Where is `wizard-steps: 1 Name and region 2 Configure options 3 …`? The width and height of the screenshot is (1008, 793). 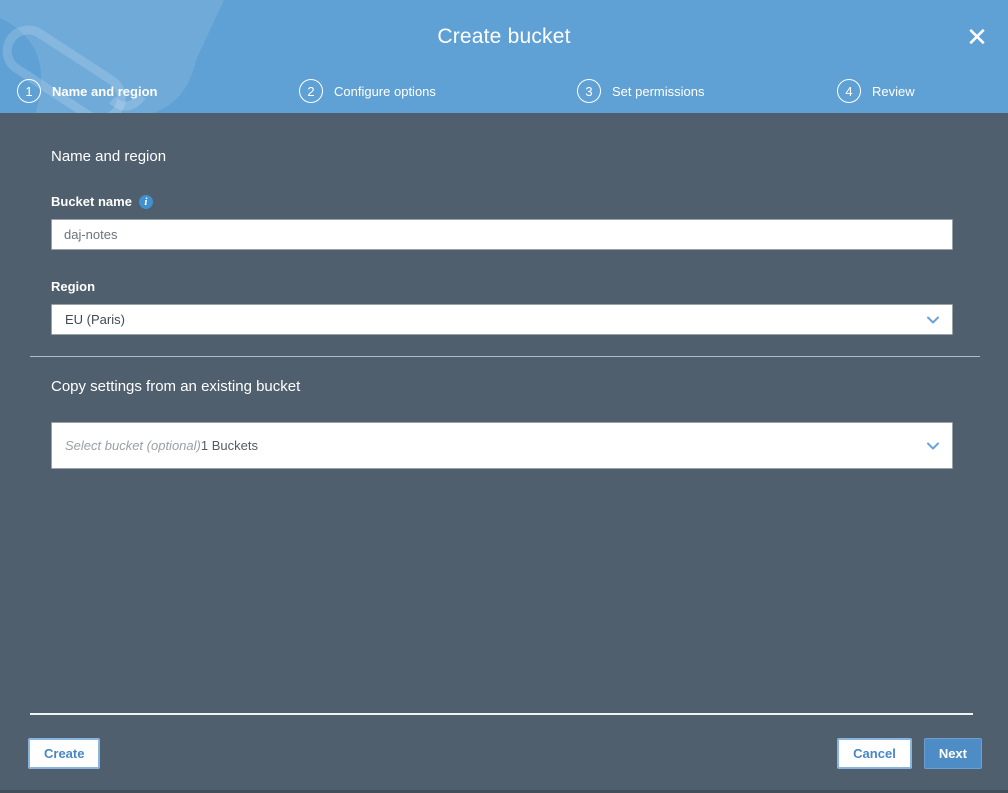
wizard-steps: 1 Name and region 2 Configure options 3 … is located at coordinates (504, 91).